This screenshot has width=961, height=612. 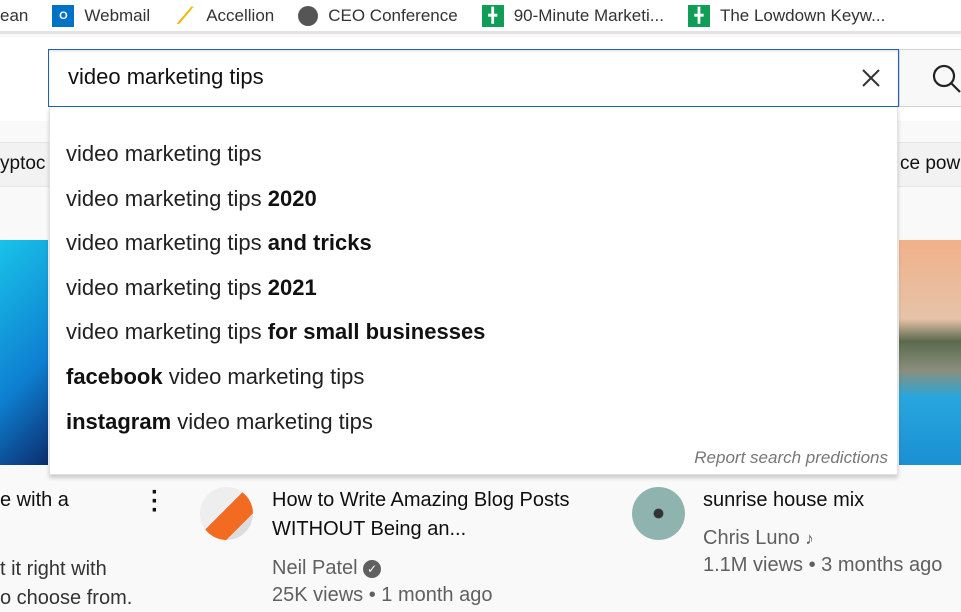 What do you see at coordinates (448, 77) in the screenshot?
I see `search-input` at bounding box center [448, 77].